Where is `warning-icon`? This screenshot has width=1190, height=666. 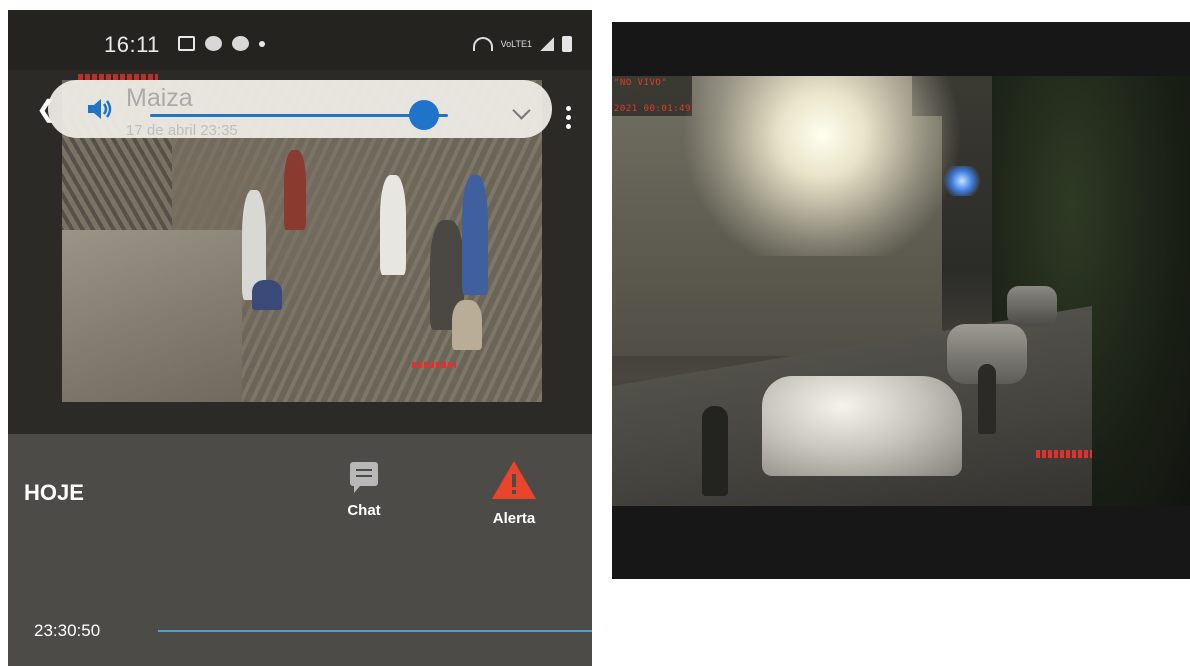
warning-icon is located at coordinates (514, 480).